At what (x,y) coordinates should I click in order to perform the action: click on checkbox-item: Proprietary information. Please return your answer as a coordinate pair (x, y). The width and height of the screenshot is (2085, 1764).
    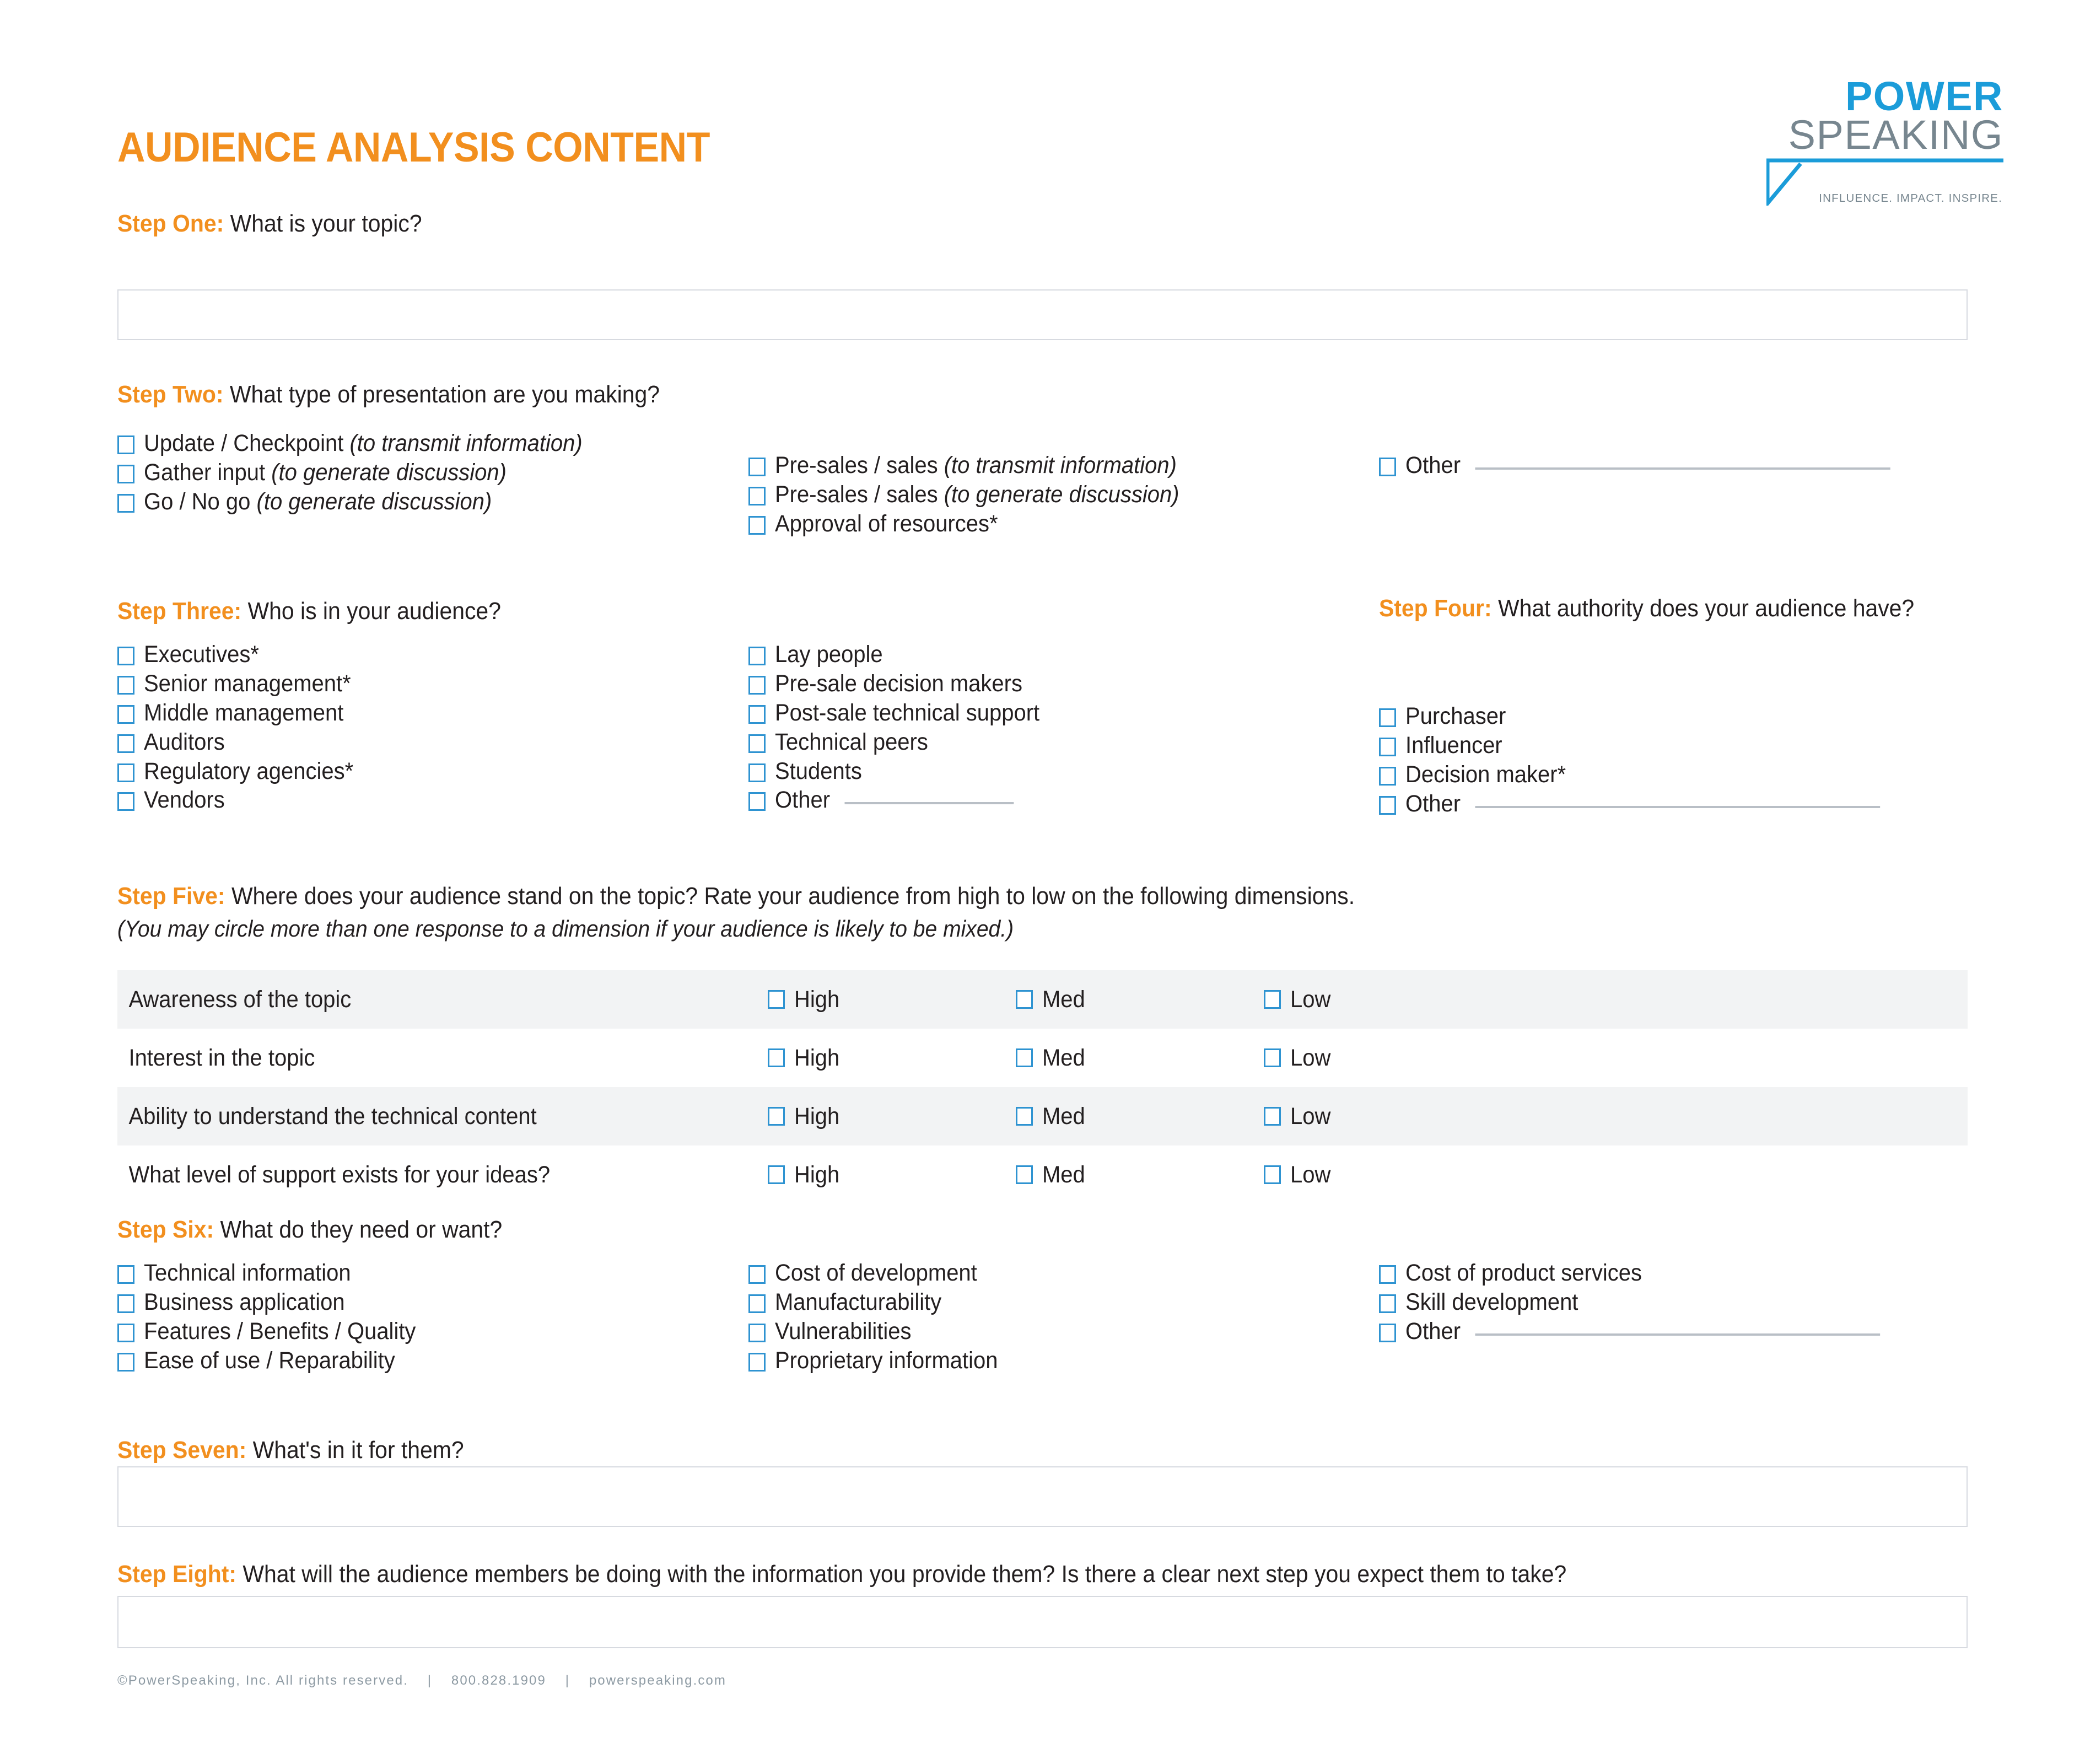
    Looking at the image, I should click on (1057, 1361).